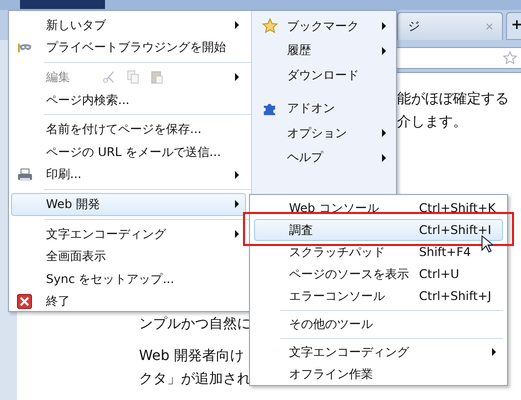  Describe the element at coordinates (487, 244) in the screenshot. I see `cursor-icon` at that location.